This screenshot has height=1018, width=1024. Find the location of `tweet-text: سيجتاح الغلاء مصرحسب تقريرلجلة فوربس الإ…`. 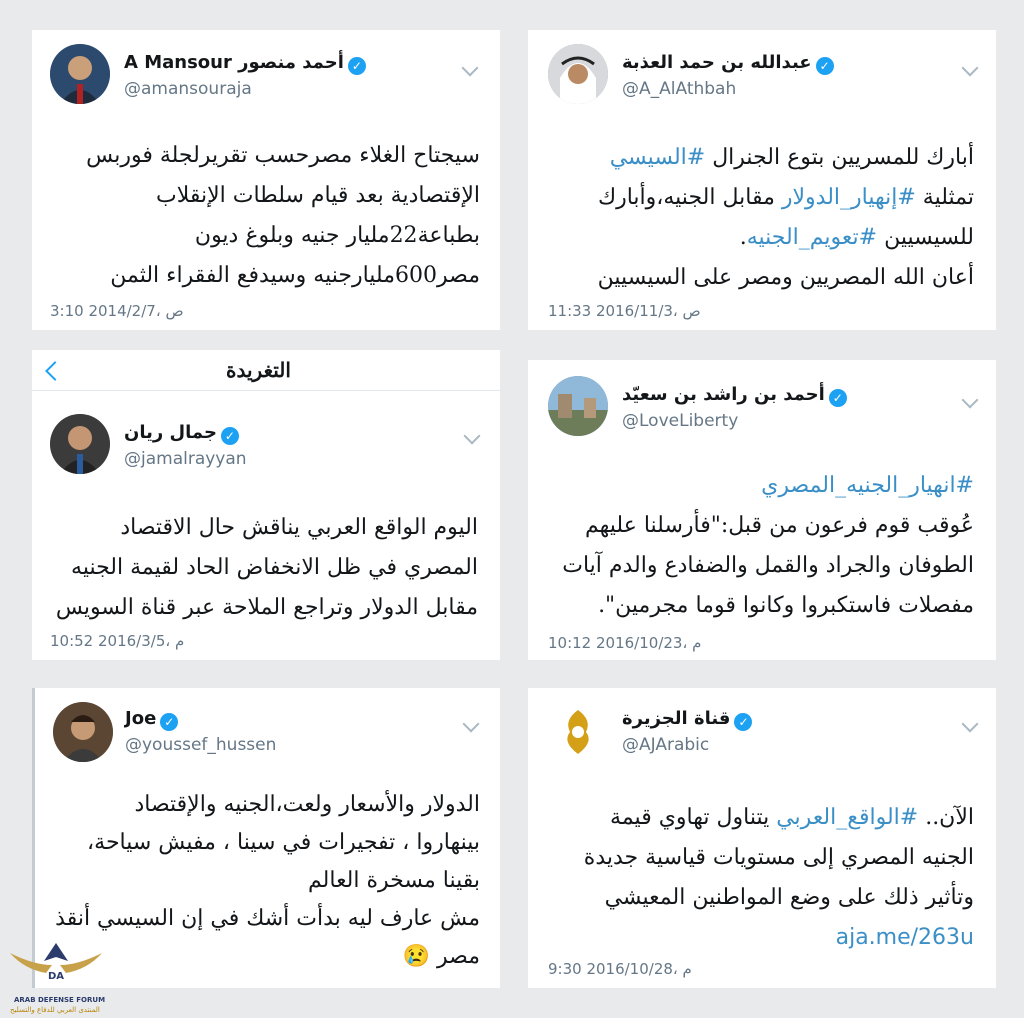

tweet-text: سيجتاح الغلاء مصرحسب تقريرلجلة فوربس الإ… is located at coordinates (260, 216).